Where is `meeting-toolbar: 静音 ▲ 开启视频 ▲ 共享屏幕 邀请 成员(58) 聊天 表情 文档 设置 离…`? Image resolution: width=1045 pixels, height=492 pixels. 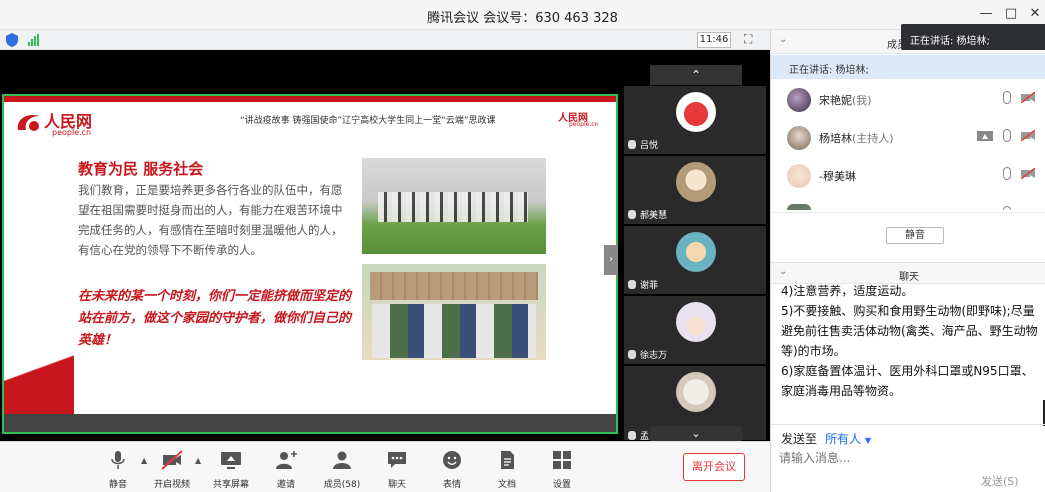
meeting-toolbar: 静音 ▲ 开启视频 ▲ 共享屏幕 邀请 成员(58) 聊天 表情 文档 设置 离… is located at coordinates (385, 466).